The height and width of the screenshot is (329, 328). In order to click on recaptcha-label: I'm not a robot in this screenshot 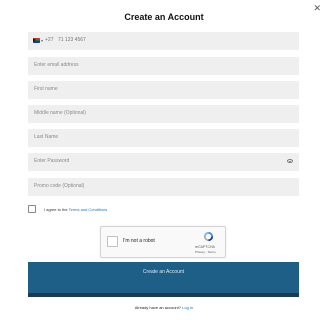, I will do `click(139, 241)`.